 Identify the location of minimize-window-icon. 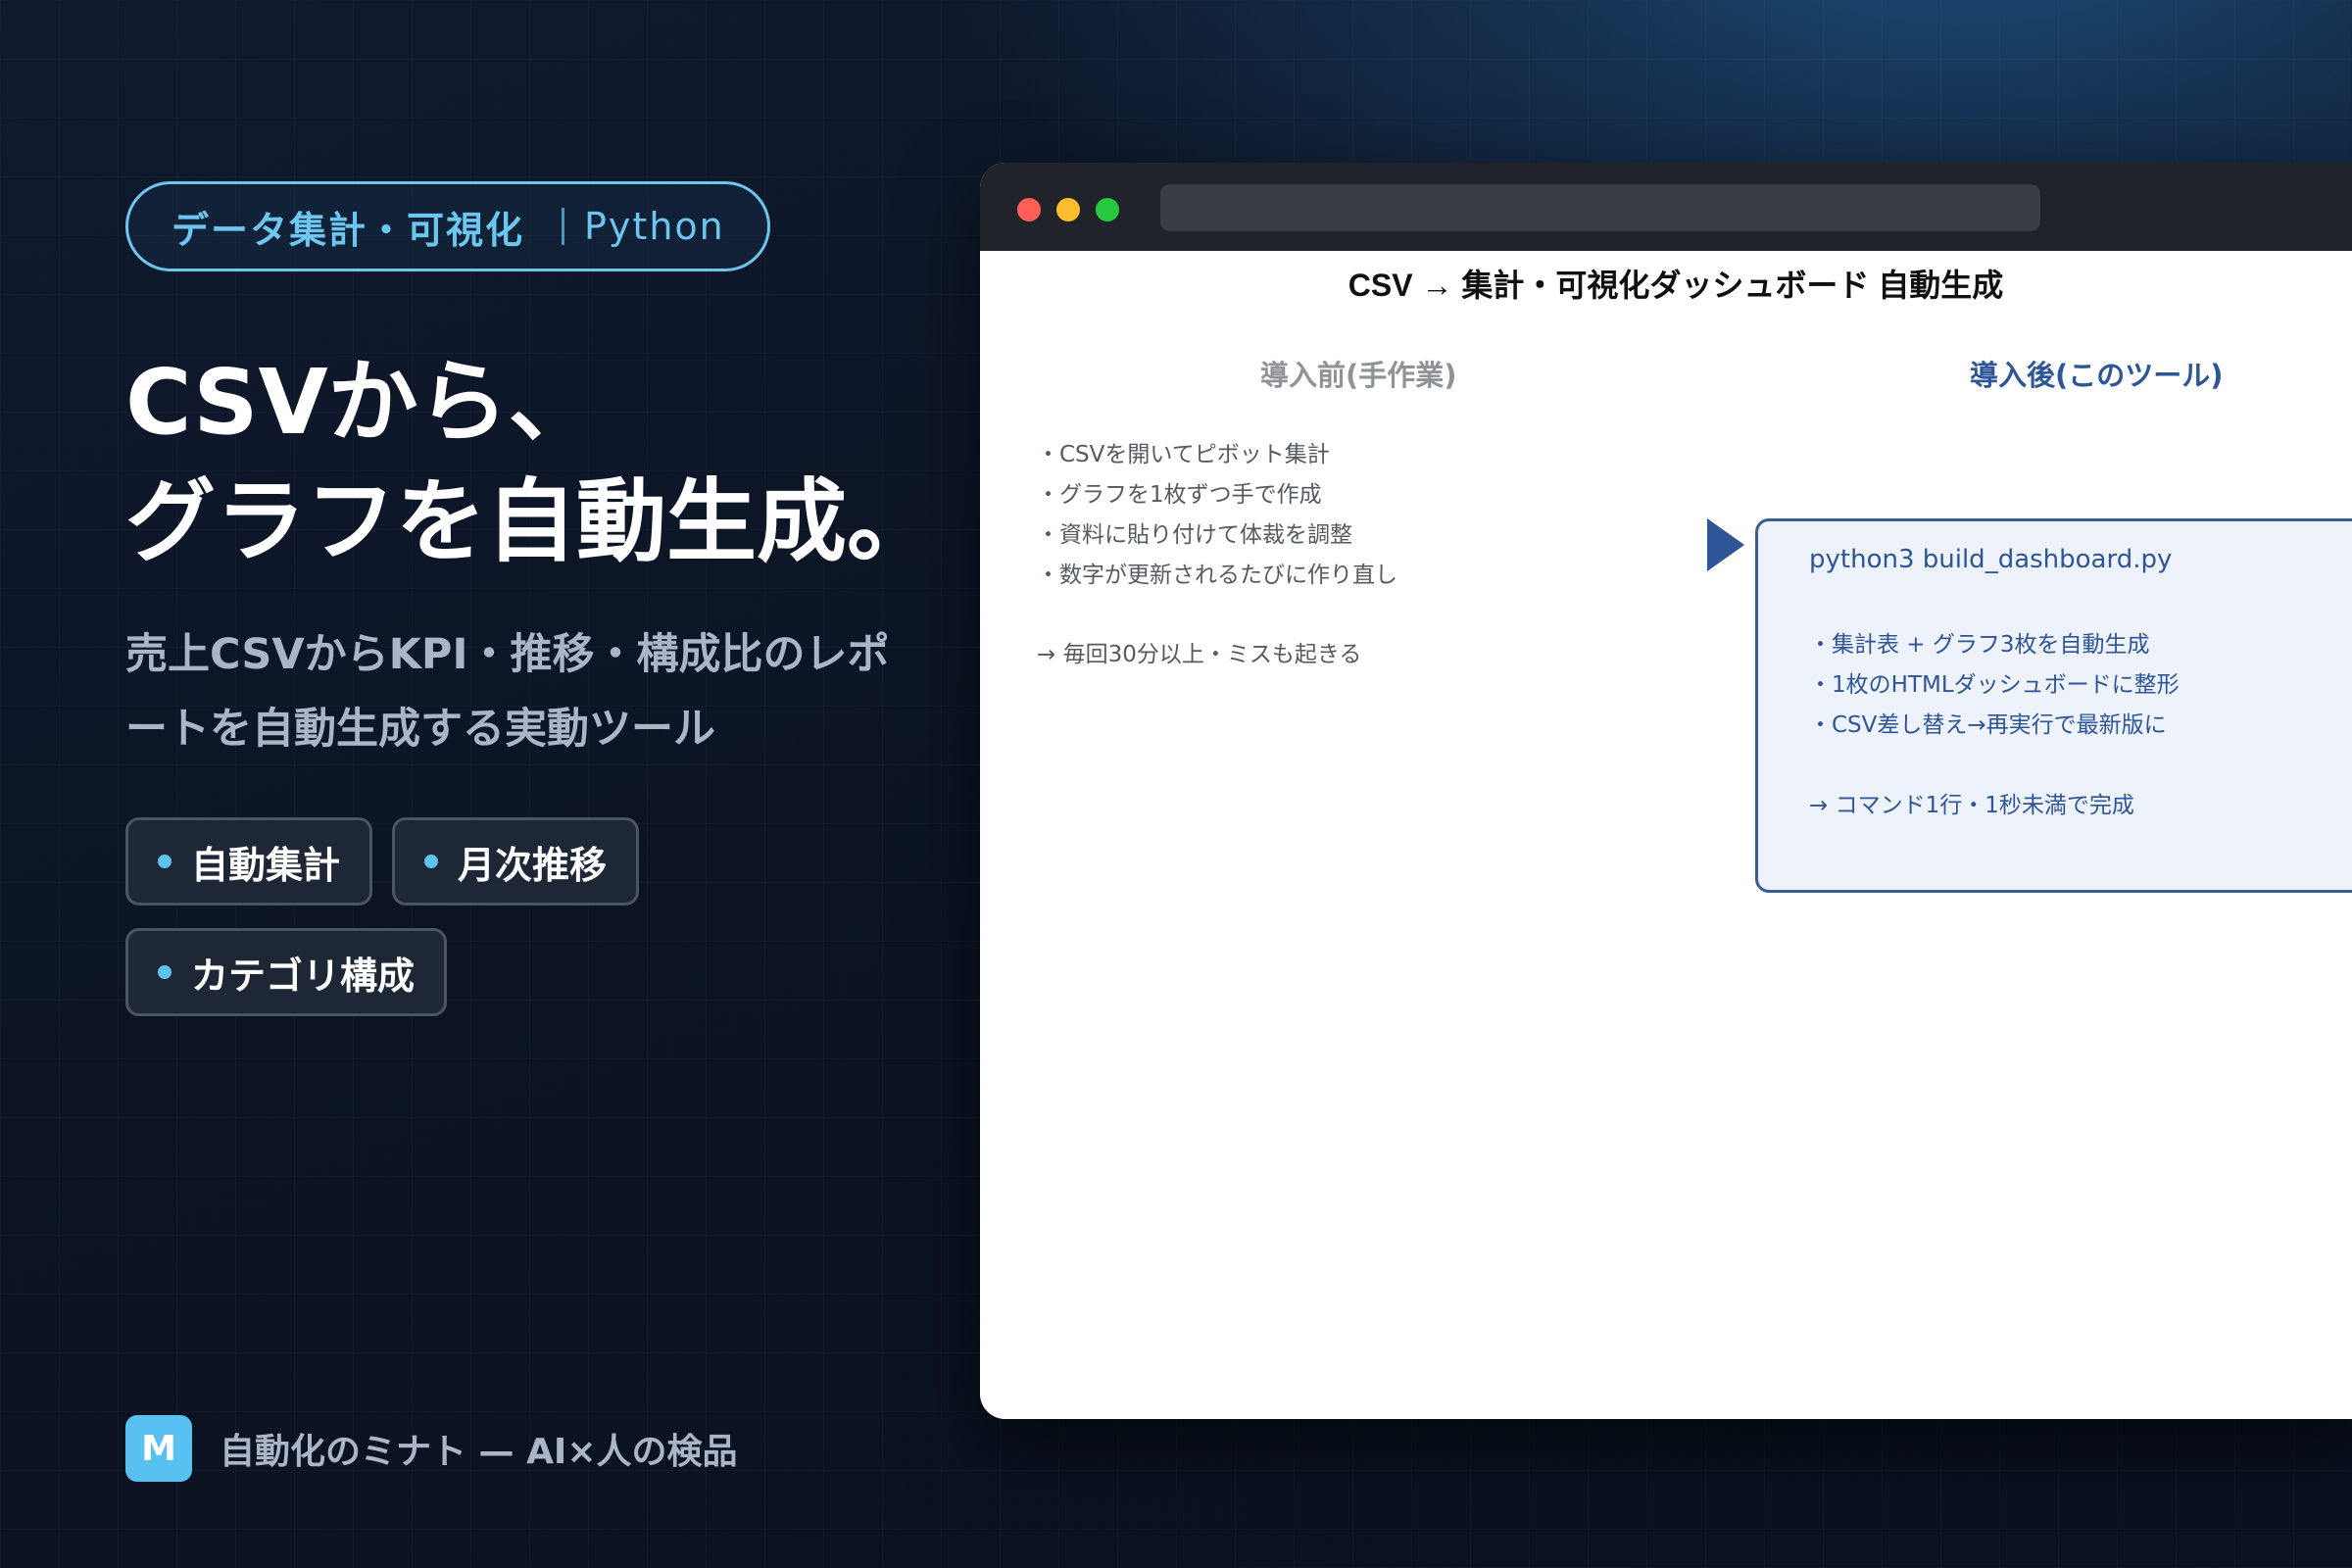
(1068, 209).